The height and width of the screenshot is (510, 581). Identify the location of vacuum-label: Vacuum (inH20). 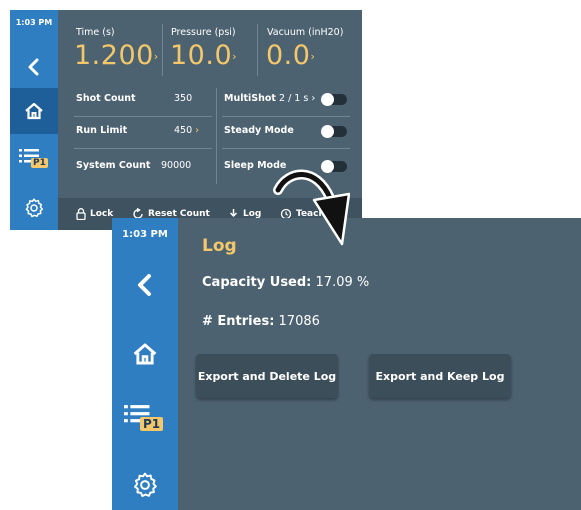
(305, 32).